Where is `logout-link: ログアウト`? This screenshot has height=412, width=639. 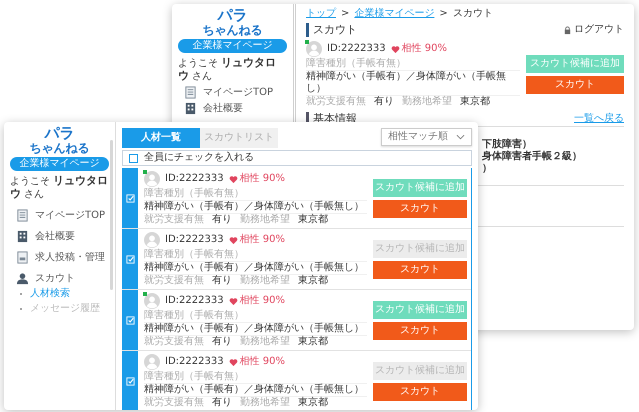 logout-link: ログアウト is located at coordinates (593, 30).